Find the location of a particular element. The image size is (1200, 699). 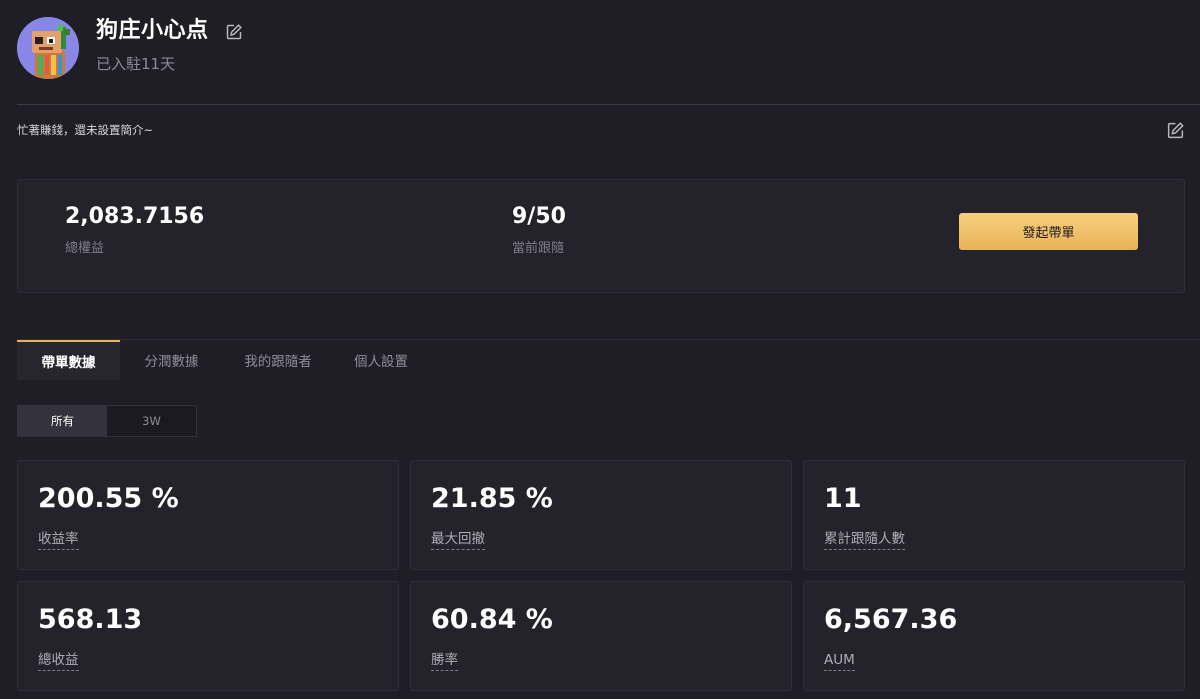

total-profit-label: 總收益 is located at coordinates (58, 661).